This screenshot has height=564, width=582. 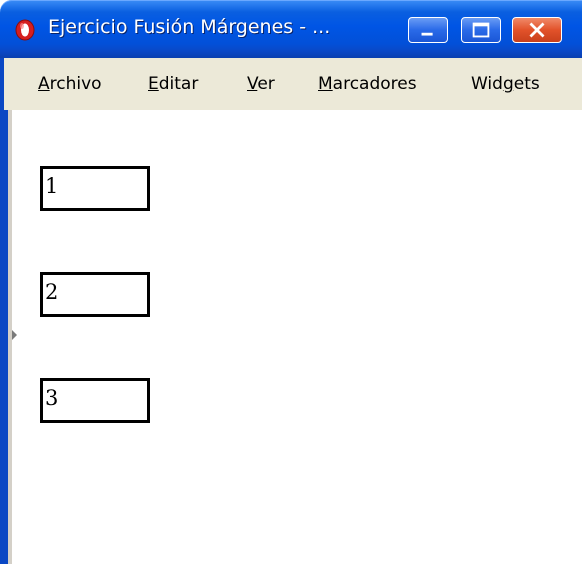 What do you see at coordinates (325, 84) in the screenshot?
I see `menu-marcadores-accesskey: M` at bounding box center [325, 84].